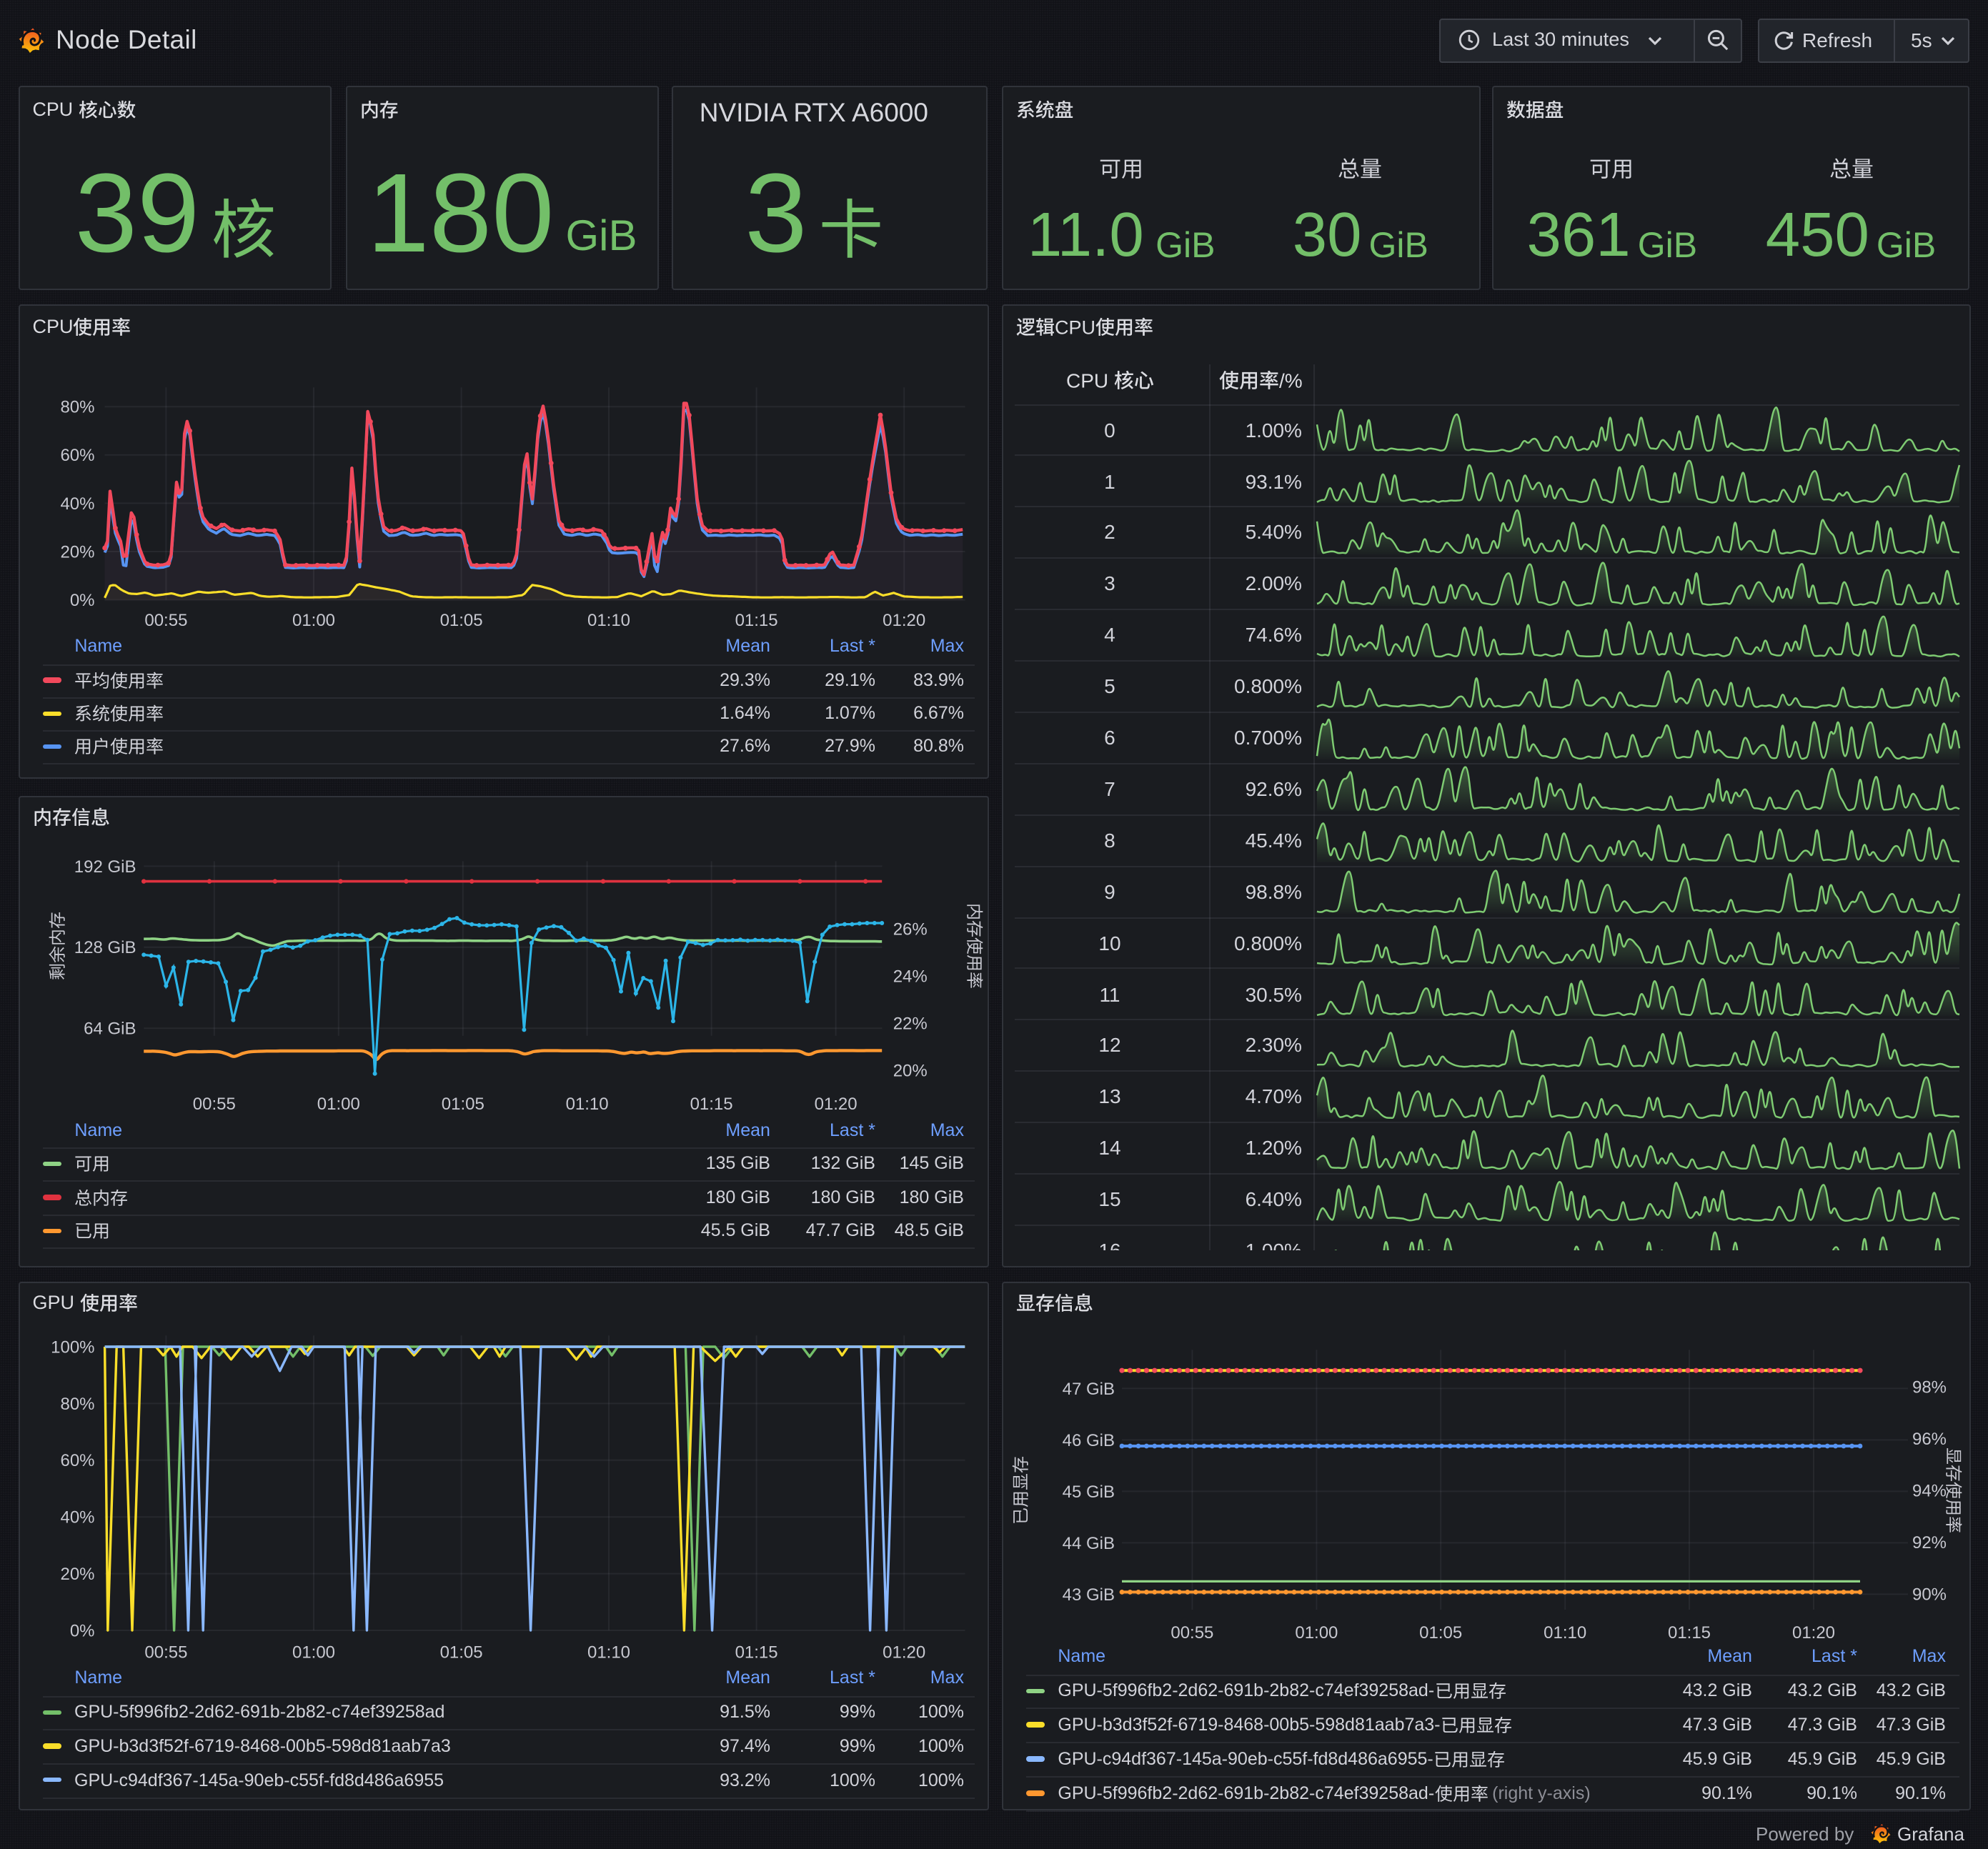 This screenshot has height=1849, width=1988. What do you see at coordinates (105, 947) in the screenshot?
I see `svg-text: 128 GiB` at bounding box center [105, 947].